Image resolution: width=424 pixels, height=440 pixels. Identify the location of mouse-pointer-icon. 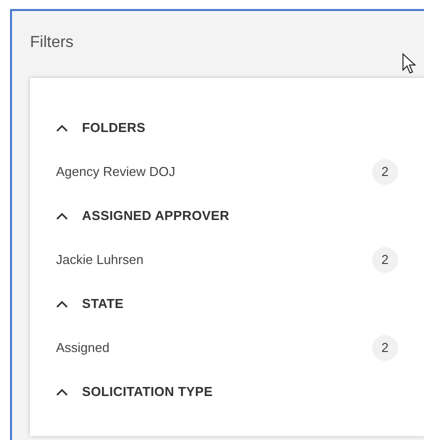
(409, 64).